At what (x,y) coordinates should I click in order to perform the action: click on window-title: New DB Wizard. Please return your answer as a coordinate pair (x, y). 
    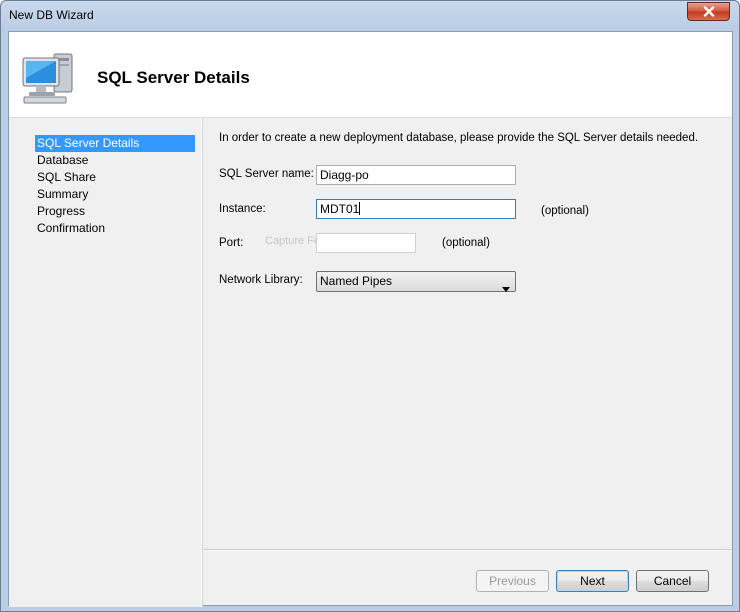
    Looking at the image, I should click on (51, 15).